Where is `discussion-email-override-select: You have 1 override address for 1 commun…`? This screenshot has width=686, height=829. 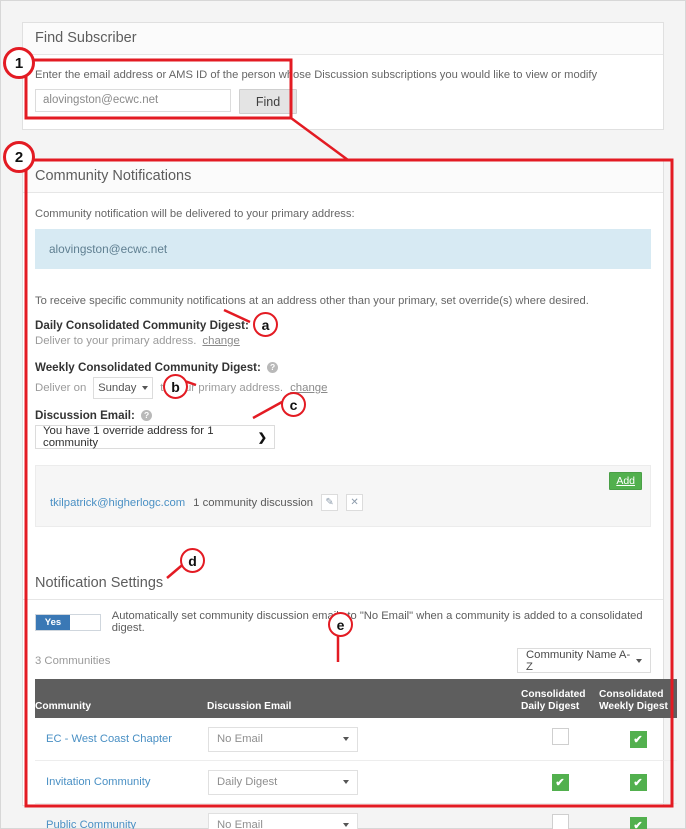
discussion-email-override-select: You have 1 override address for 1 commun… is located at coordinates (155, 437).